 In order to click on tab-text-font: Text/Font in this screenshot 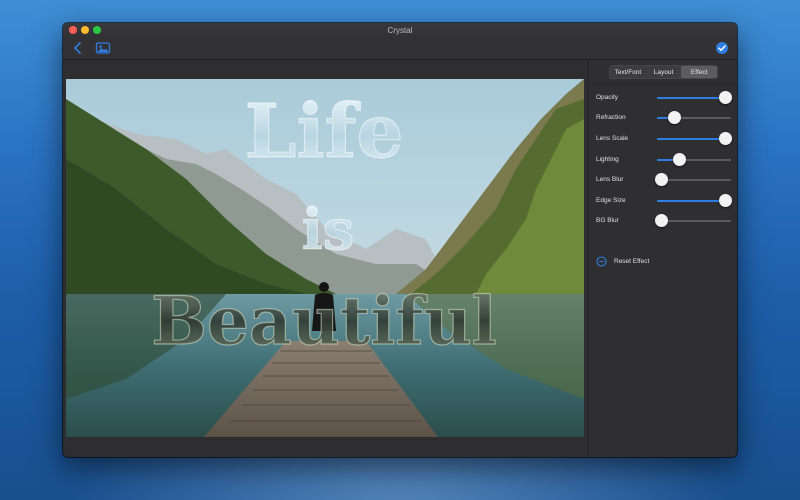, I will do `click(628, 72)`.